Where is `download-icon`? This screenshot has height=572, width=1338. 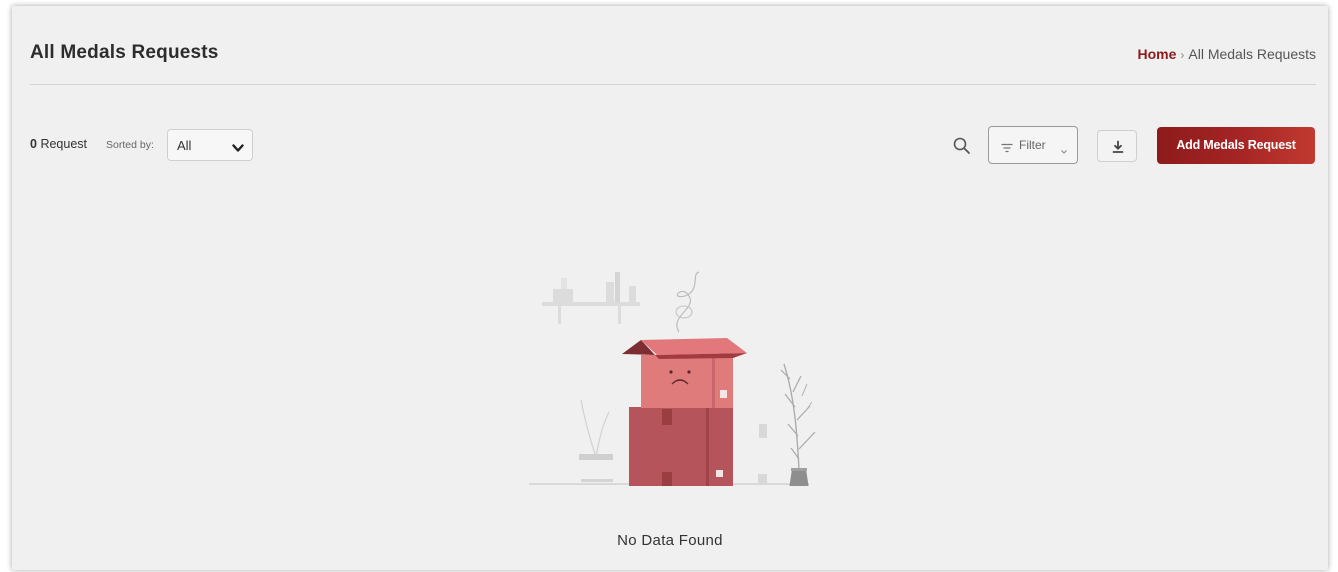
download-icon is located at coordinates (1118, 146).